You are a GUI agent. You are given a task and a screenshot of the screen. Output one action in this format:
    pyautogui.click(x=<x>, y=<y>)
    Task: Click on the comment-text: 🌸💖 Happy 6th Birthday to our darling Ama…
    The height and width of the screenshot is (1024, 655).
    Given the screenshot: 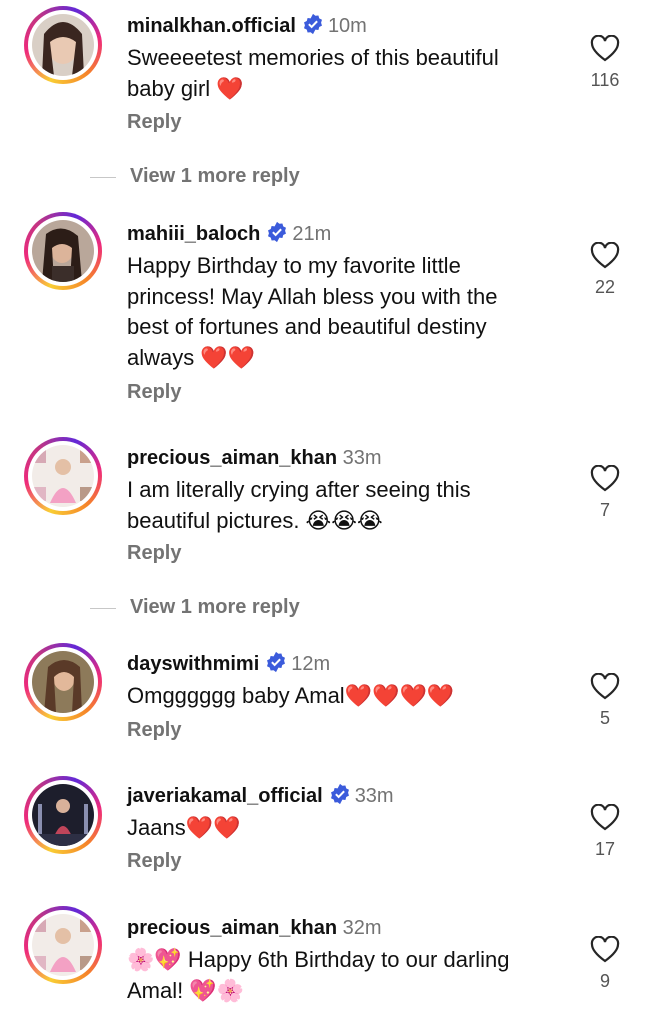 What is the action you would take?
    pyautogui.click(x=318, y=975)
    